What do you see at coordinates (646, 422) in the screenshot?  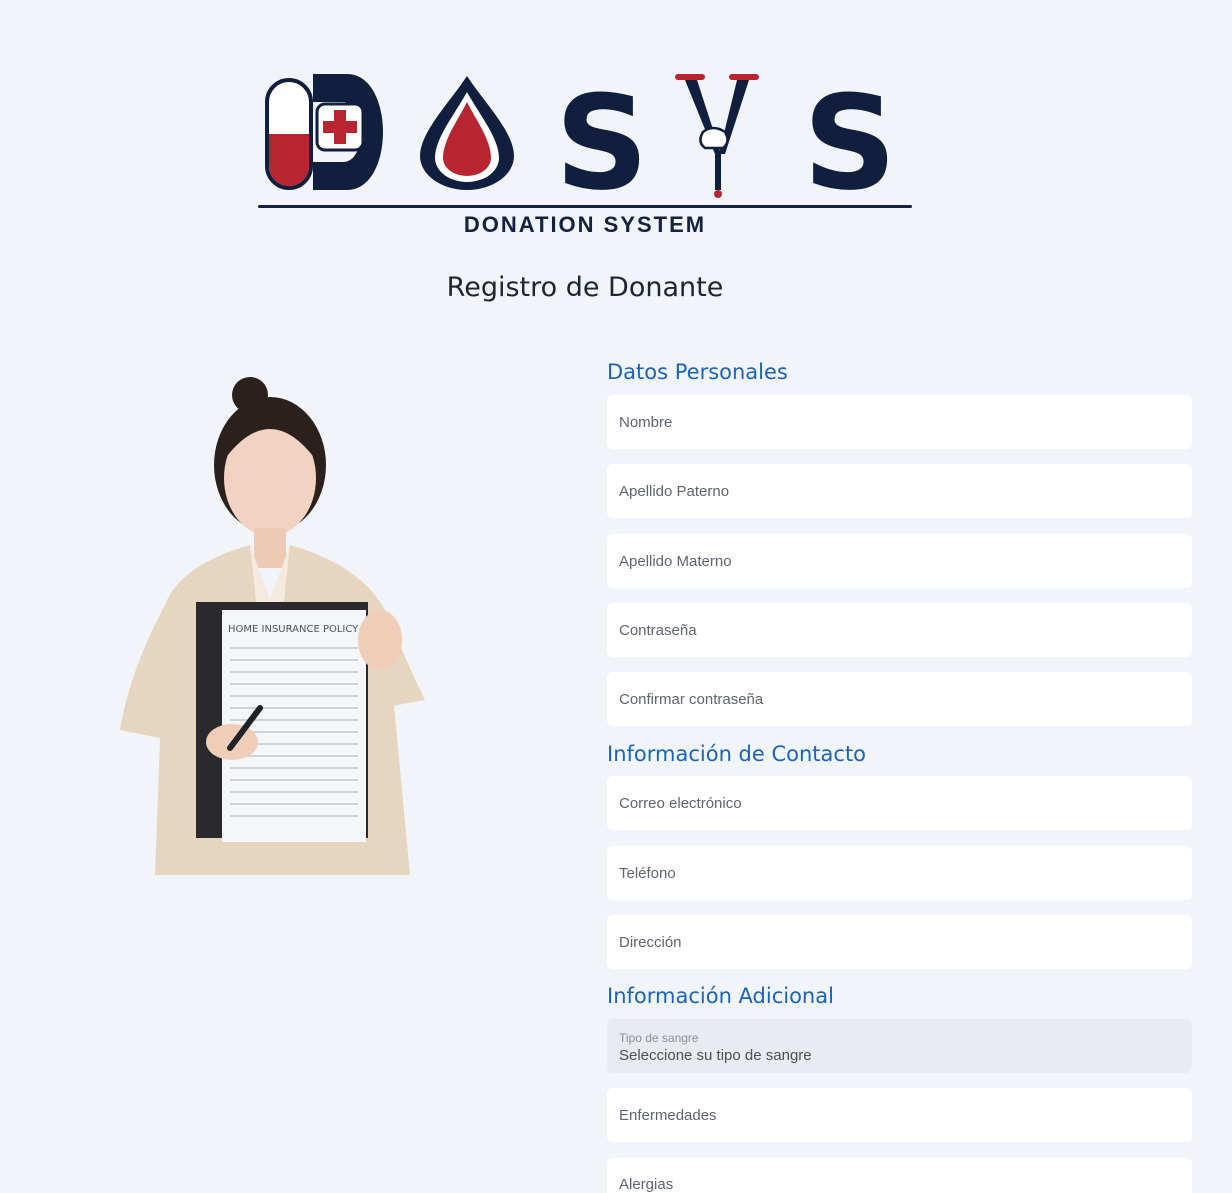 I see `nombre-placeholder: Nombre` at bounding box center [646, 422].